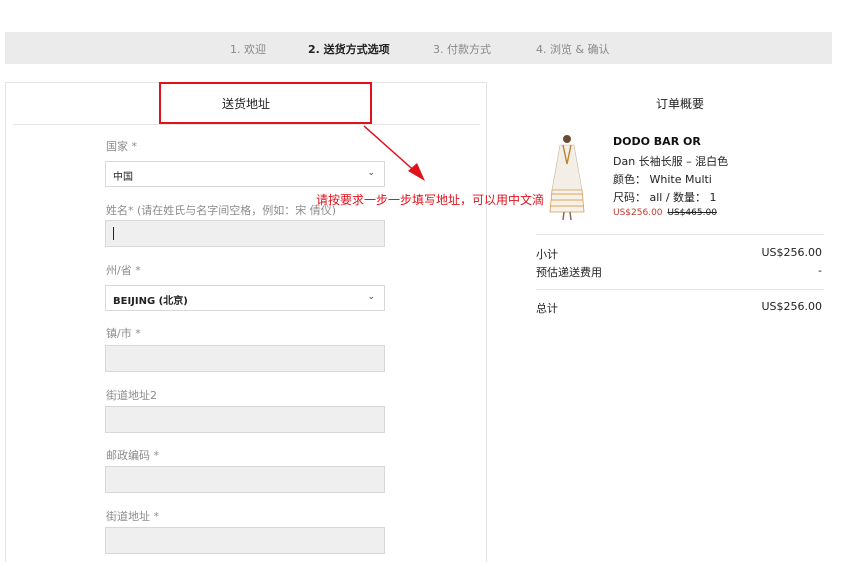 The height and width of the screenshot is (562, 860). I want to click on step-shipping: 2. 送货方式选项, so click(349, 49).